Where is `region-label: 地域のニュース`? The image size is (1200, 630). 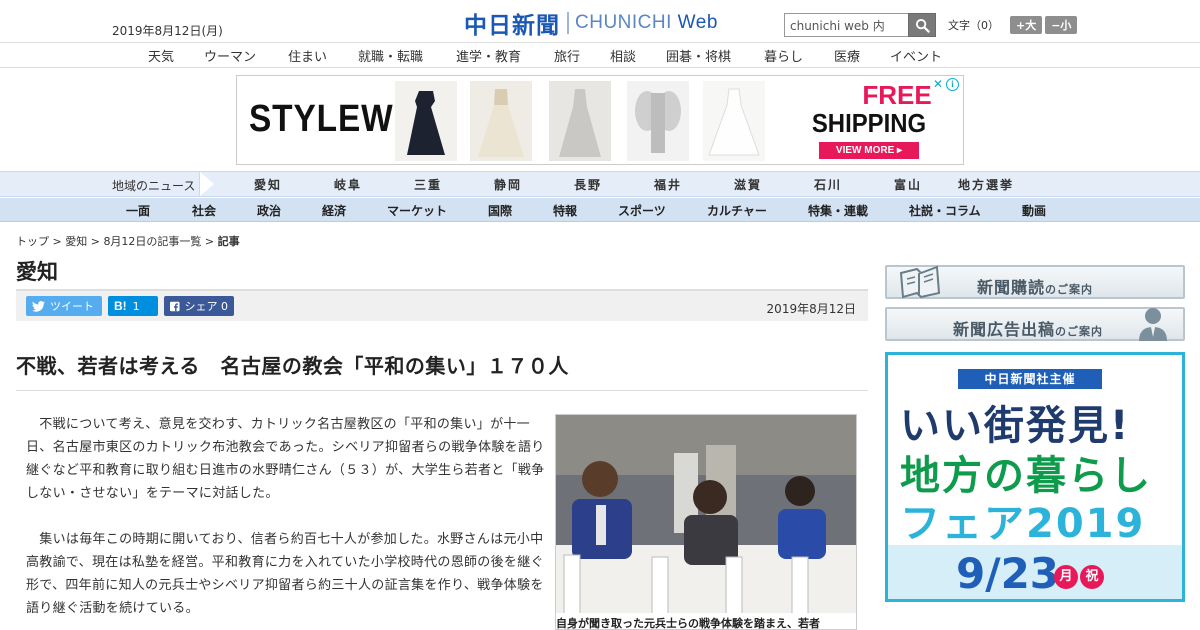
region-label: 地域のニュース is located at coordinates (154, 186).